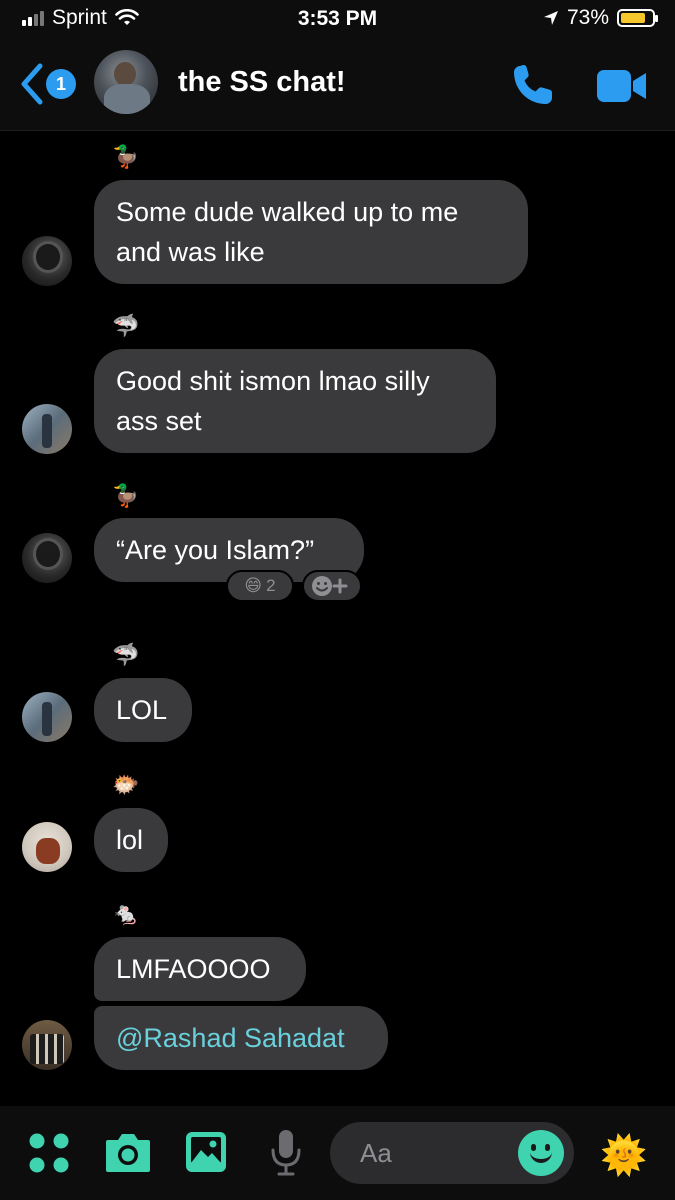 The image size is (675, 1200). I want to click on add-reaction-button, so click(332, 586).